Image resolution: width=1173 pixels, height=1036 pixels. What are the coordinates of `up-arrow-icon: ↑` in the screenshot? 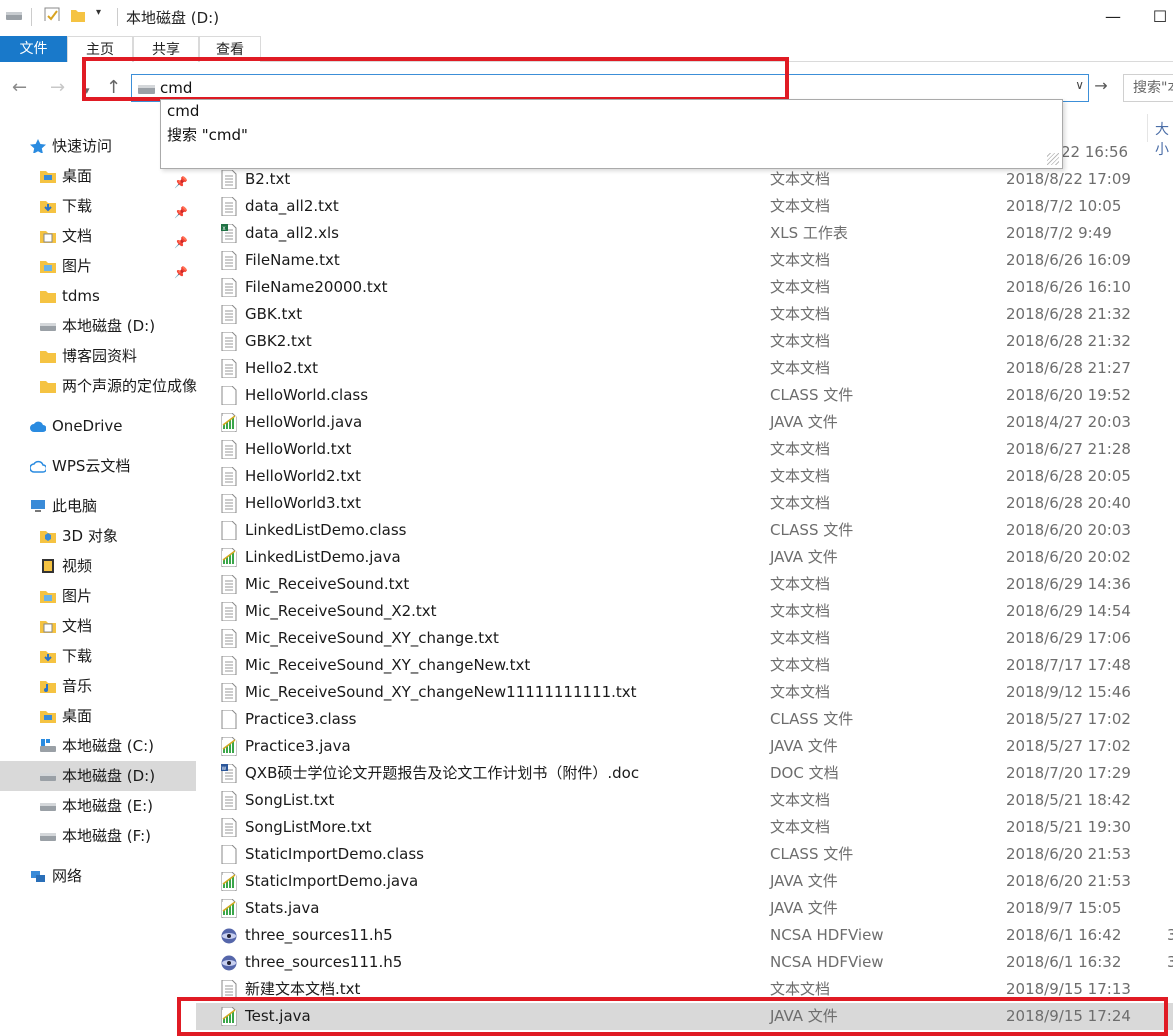 It's located at (113, 88).